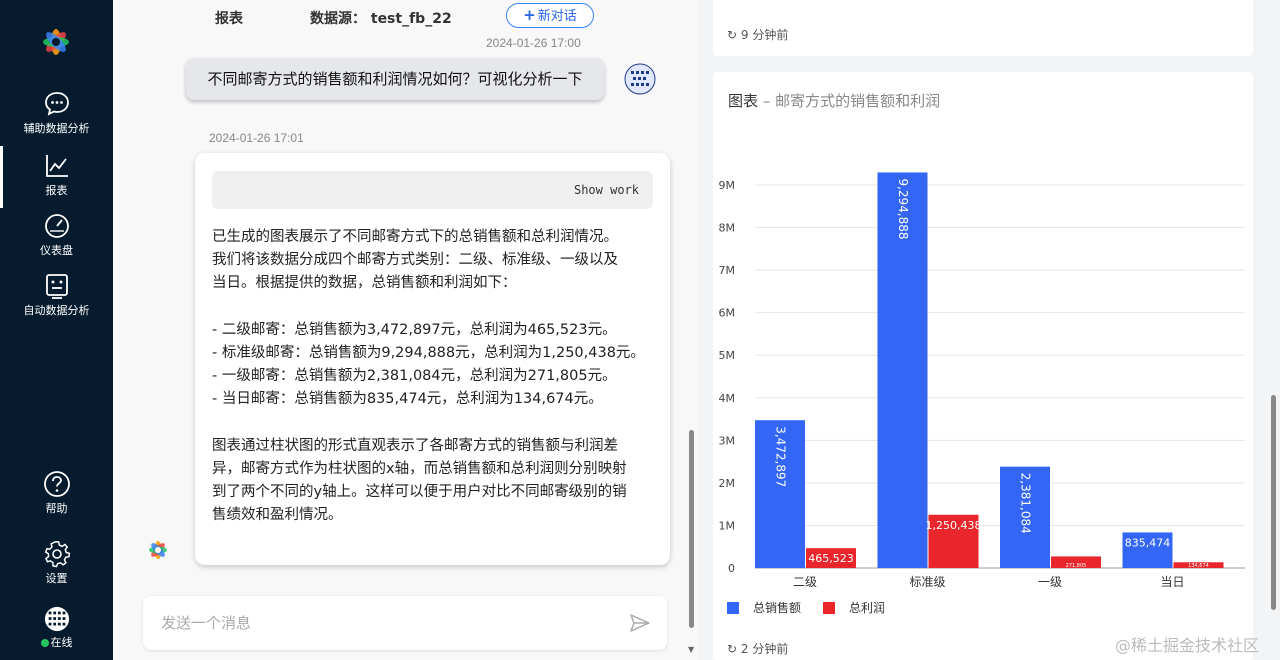  Describe the element at coordinates (533, 43) in the screenshot. I see `user-message-timestamp: 2024-01-26 17:00` at that location.